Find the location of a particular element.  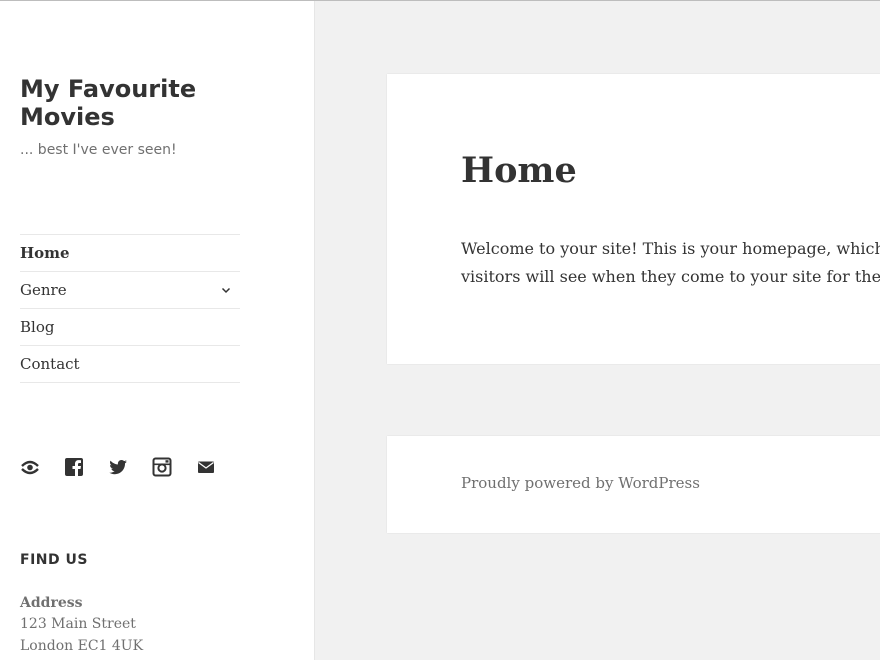

nav-item-home: Home is located at coordinates (130, 253).